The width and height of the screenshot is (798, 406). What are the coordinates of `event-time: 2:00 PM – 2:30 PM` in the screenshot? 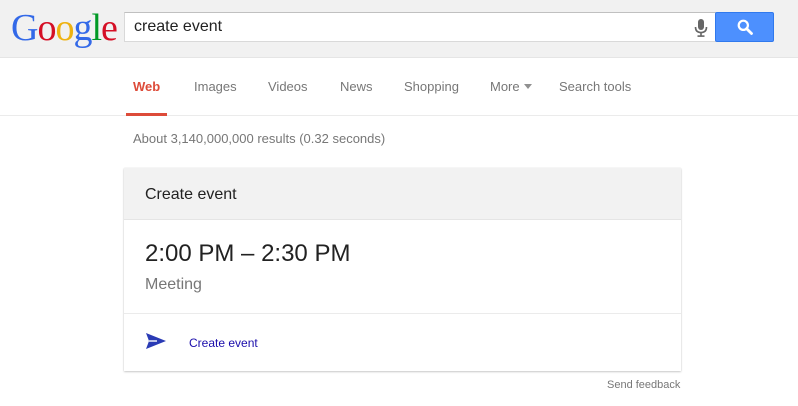 It's located at (248, 253).